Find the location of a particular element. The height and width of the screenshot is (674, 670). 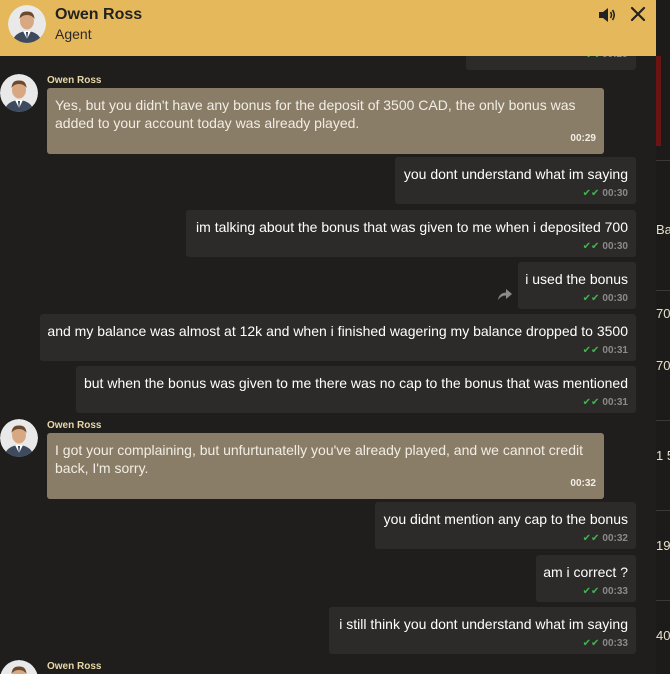

message-text: you dont understand what im saying is located at coordinates (515, 174).